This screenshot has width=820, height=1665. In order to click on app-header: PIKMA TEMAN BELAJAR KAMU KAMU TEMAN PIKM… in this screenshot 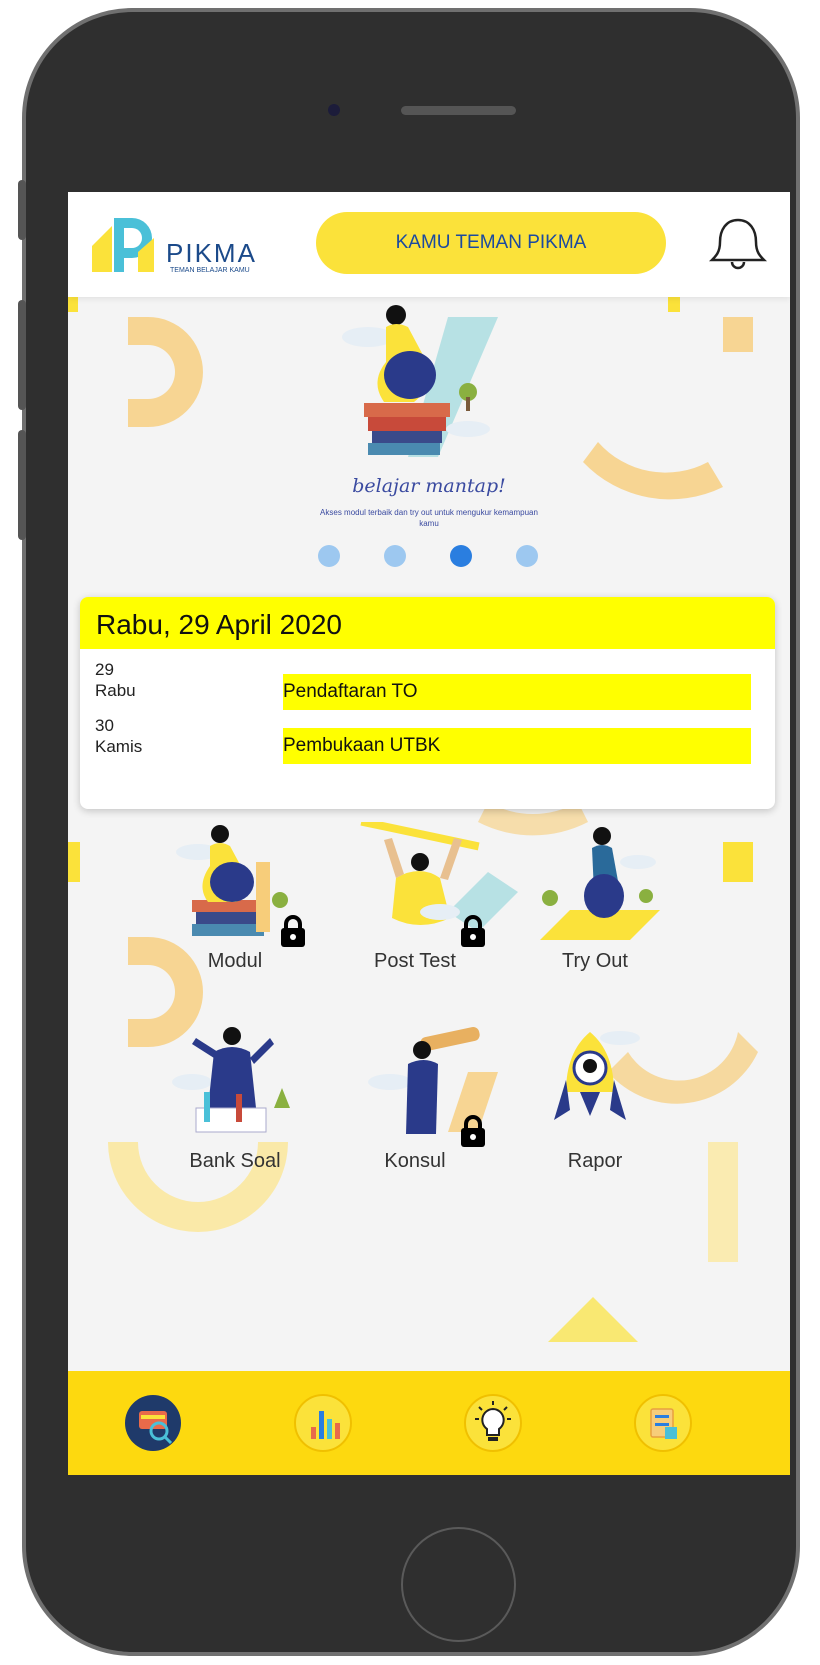, I will do `click(429, 244)`.